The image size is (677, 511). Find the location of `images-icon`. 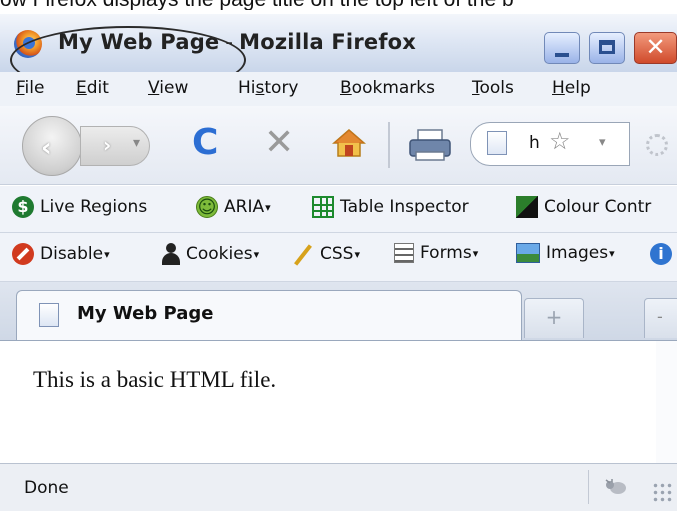

images-icon is located at coordinates (528, 253).